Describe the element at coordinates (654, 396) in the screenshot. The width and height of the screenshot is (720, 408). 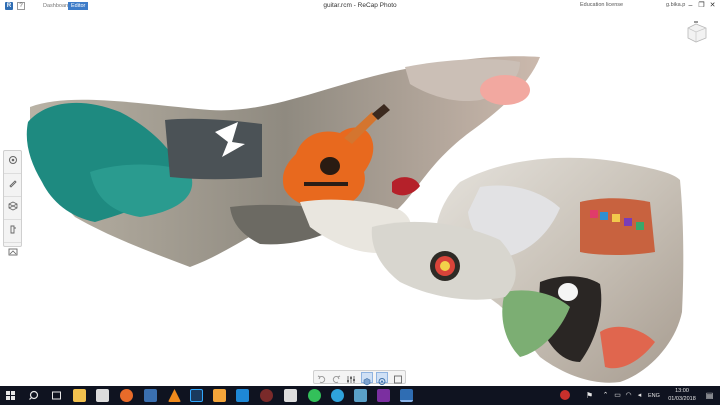
I see `language-indicator: ENG` at that location.